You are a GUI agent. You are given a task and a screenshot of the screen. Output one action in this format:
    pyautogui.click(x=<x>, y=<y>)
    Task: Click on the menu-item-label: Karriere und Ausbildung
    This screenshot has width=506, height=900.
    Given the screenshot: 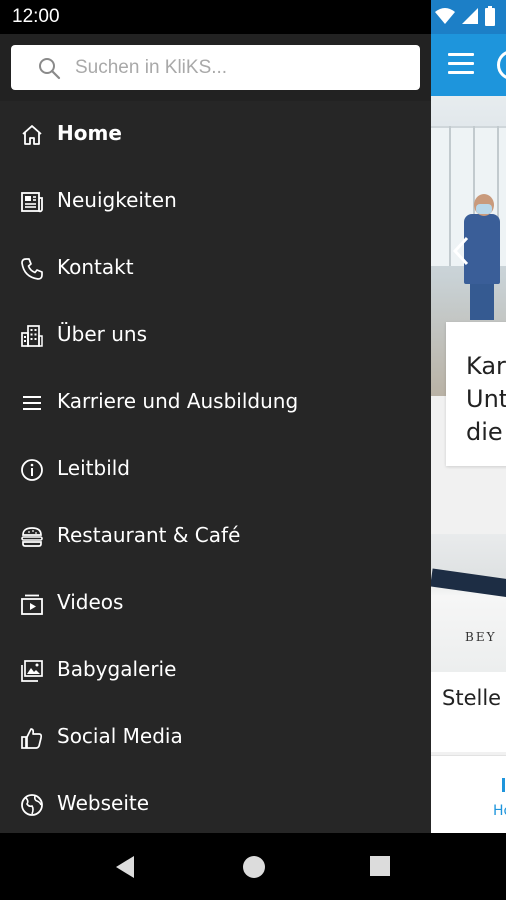 What is the action you would take?
    pyautogui.click(x=178, y=401)
    